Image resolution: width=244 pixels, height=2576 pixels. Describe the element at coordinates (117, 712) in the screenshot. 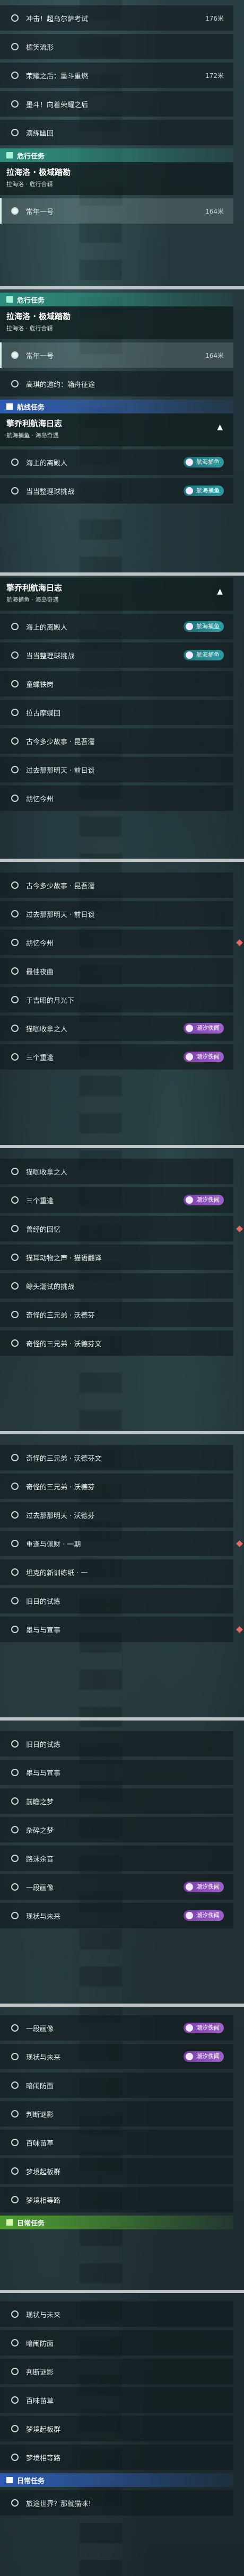

I see `quest-row: 拉古摩蝶回` at that location.